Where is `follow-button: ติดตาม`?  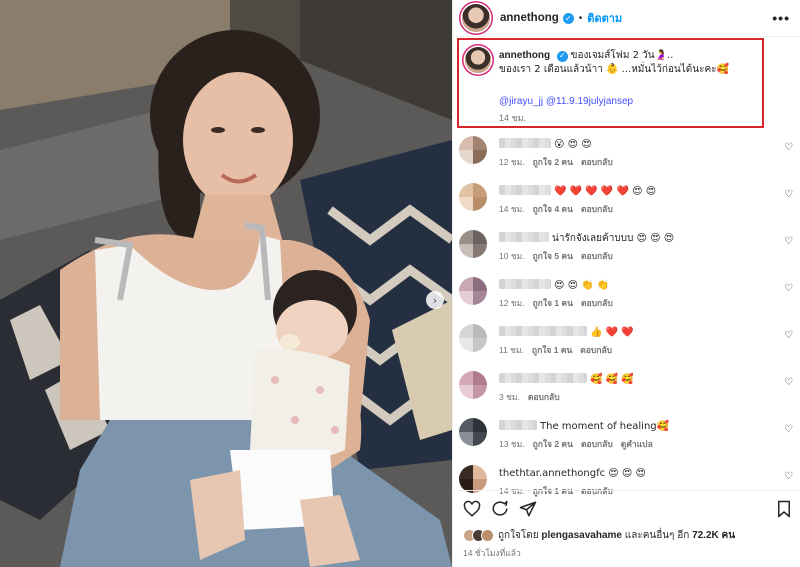 follow-button: ติดตาม is located at coordinates (604, 18).